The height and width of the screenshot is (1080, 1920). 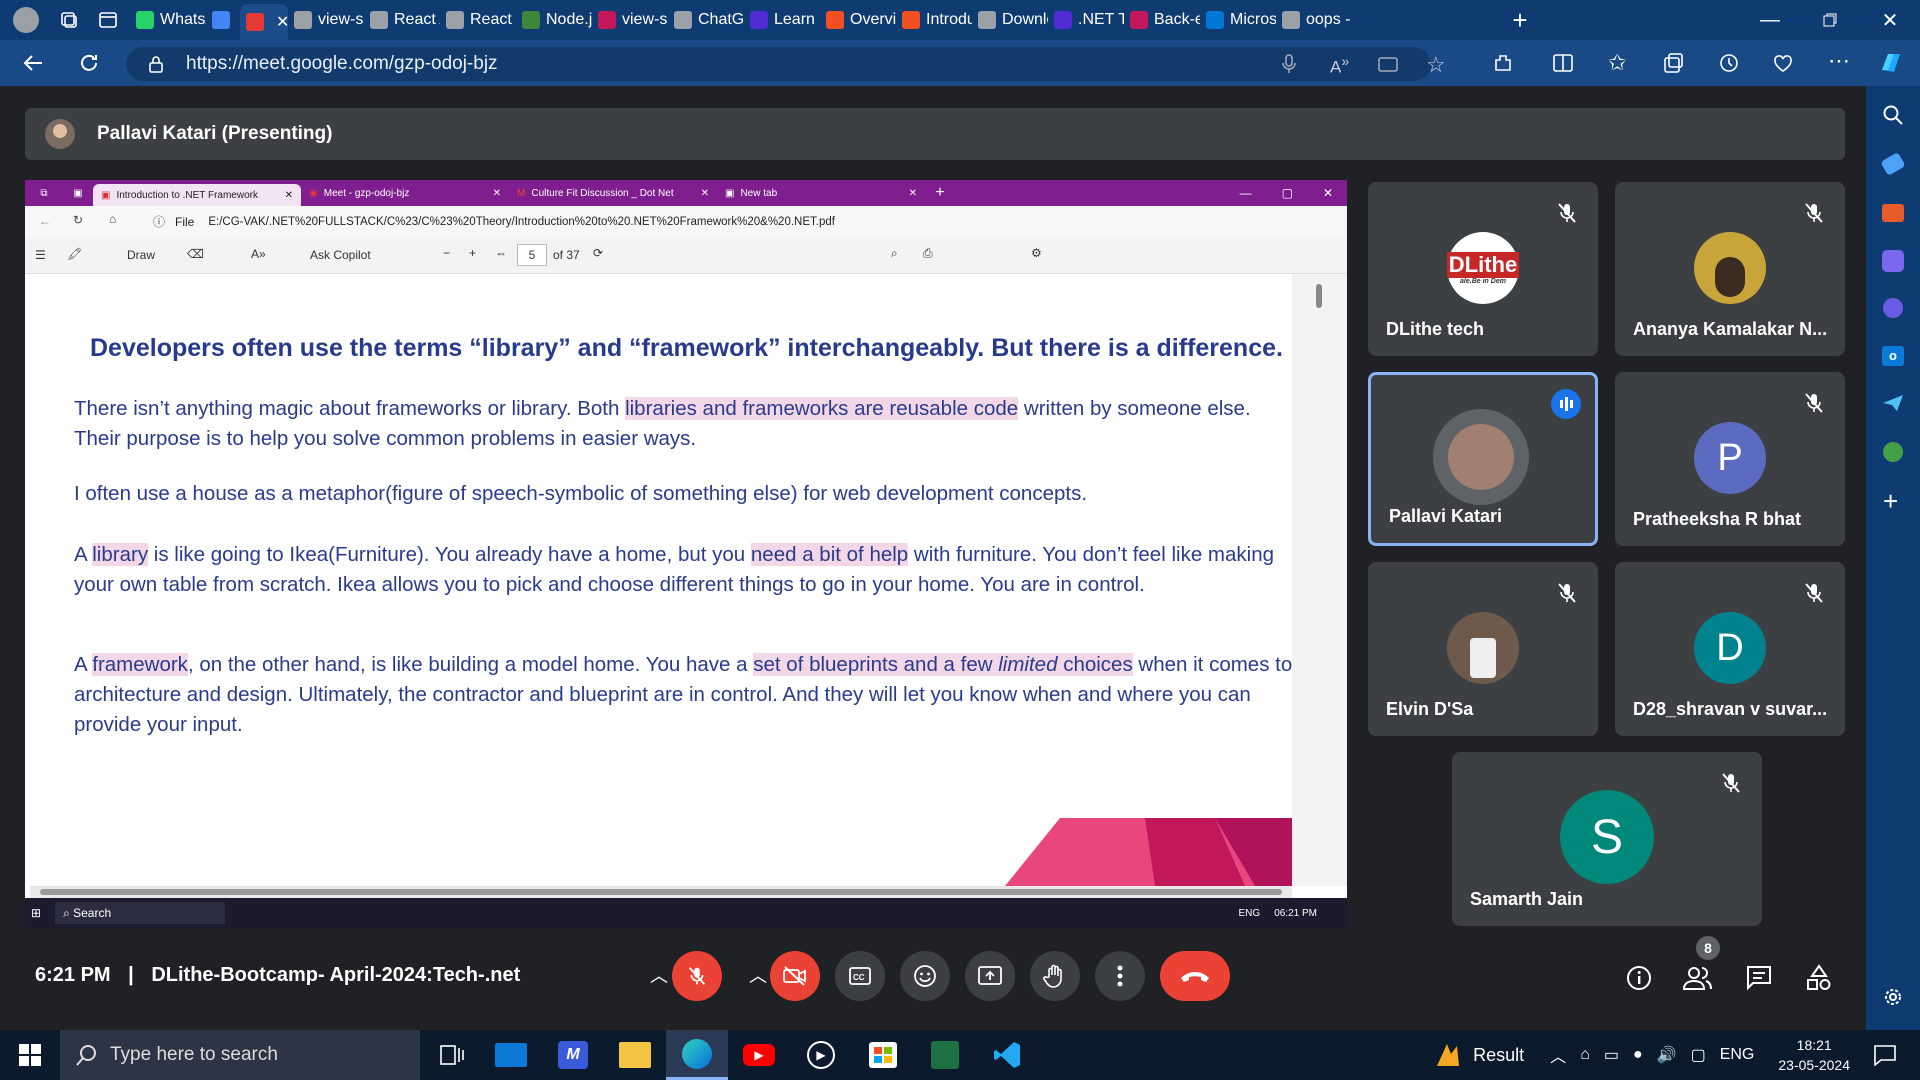 What do you see at coordinates (1639, 978) in the screenshot?
I see `meeting-details-icon` at bounding box center [1639, 978].